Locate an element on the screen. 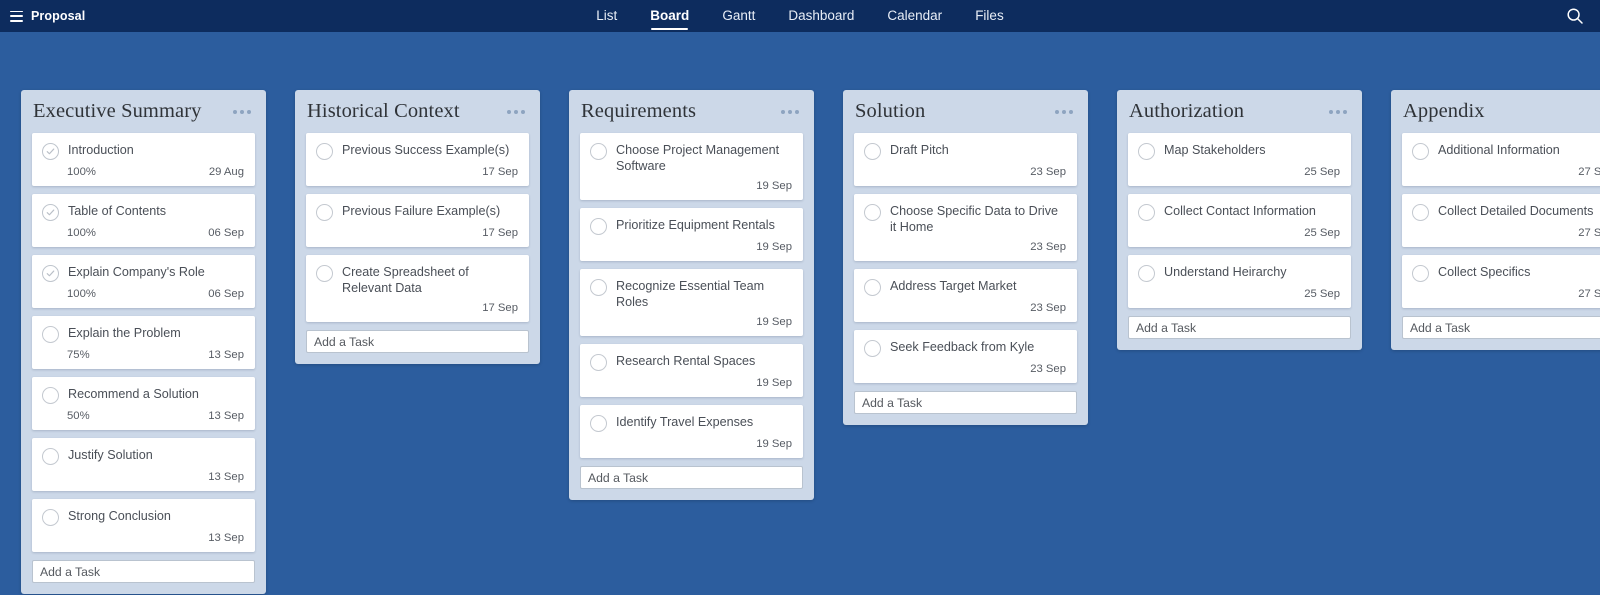 Image resolution: width=1600 pixels, height=595 pixels. task-card: Address Target Market 23 Sep is located at coordinates (965, 295).